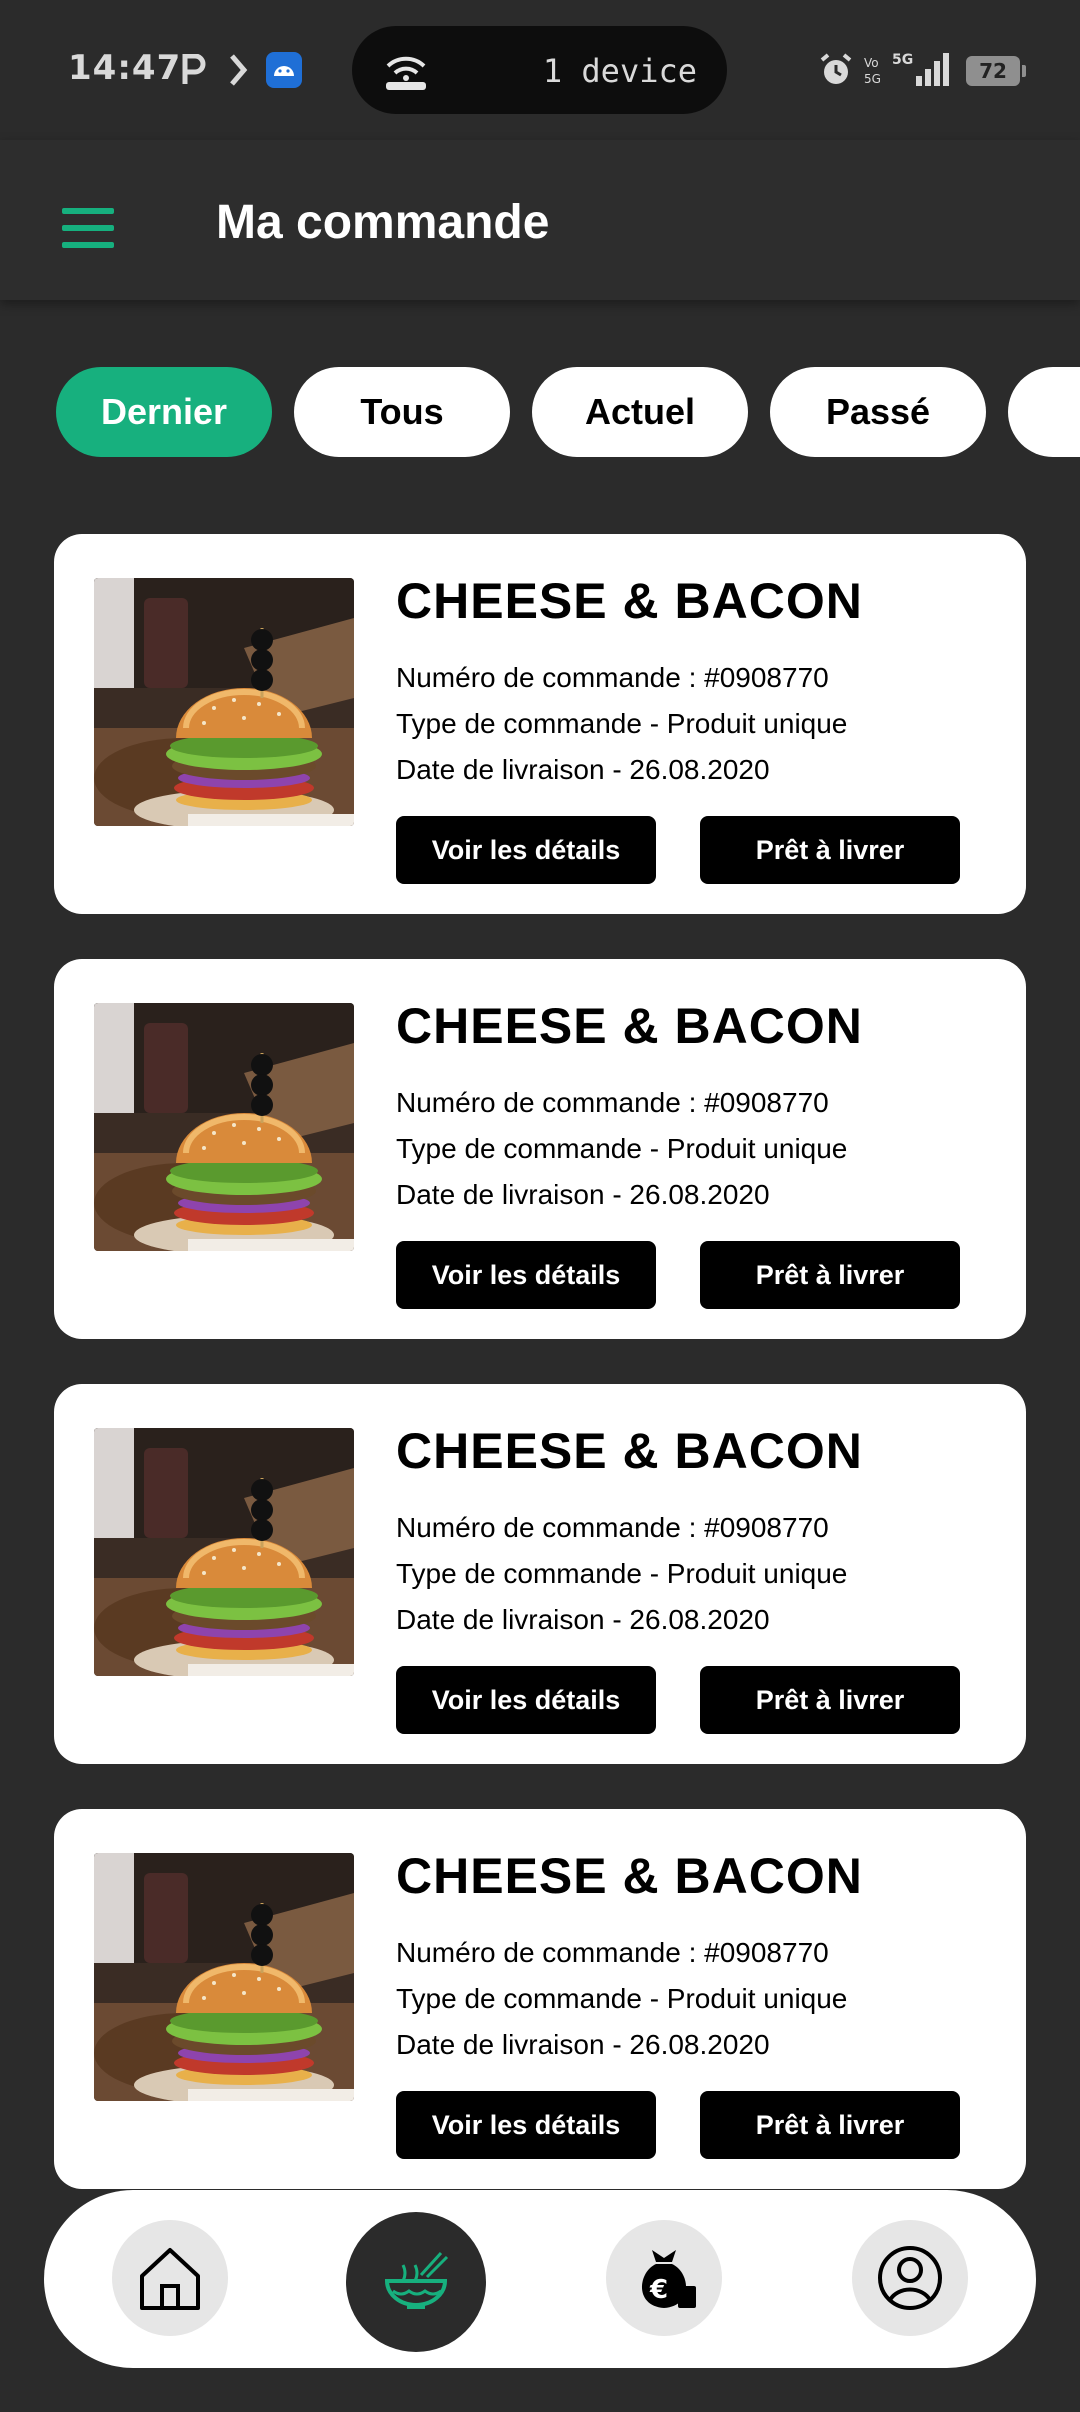 Image resolution: width=1080 pixels, height=2412 pixels. I want to click on hotspot-device-count: 1 device, so click(619, 71).